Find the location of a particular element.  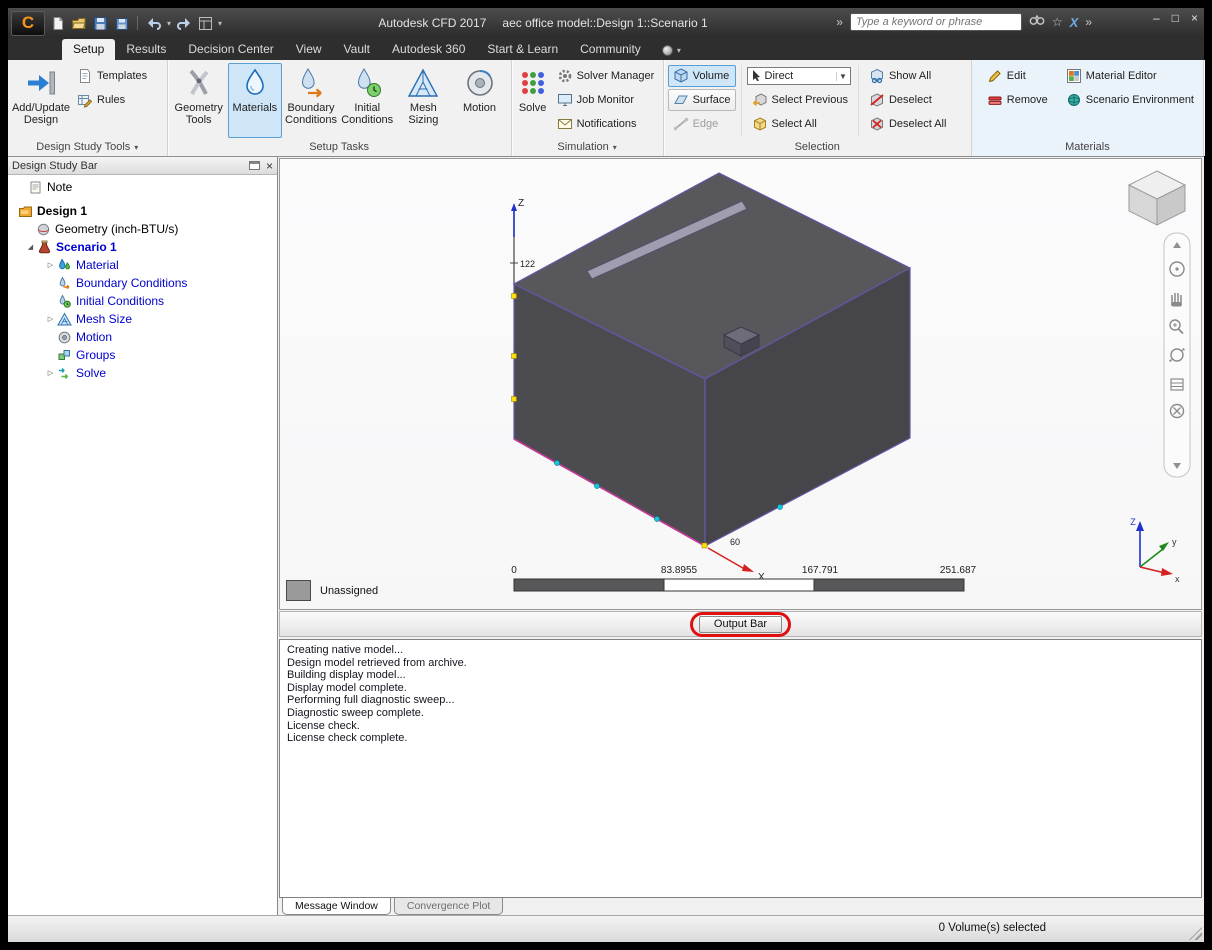

select-volume-button: Volume is located at coordinates (701, 76).